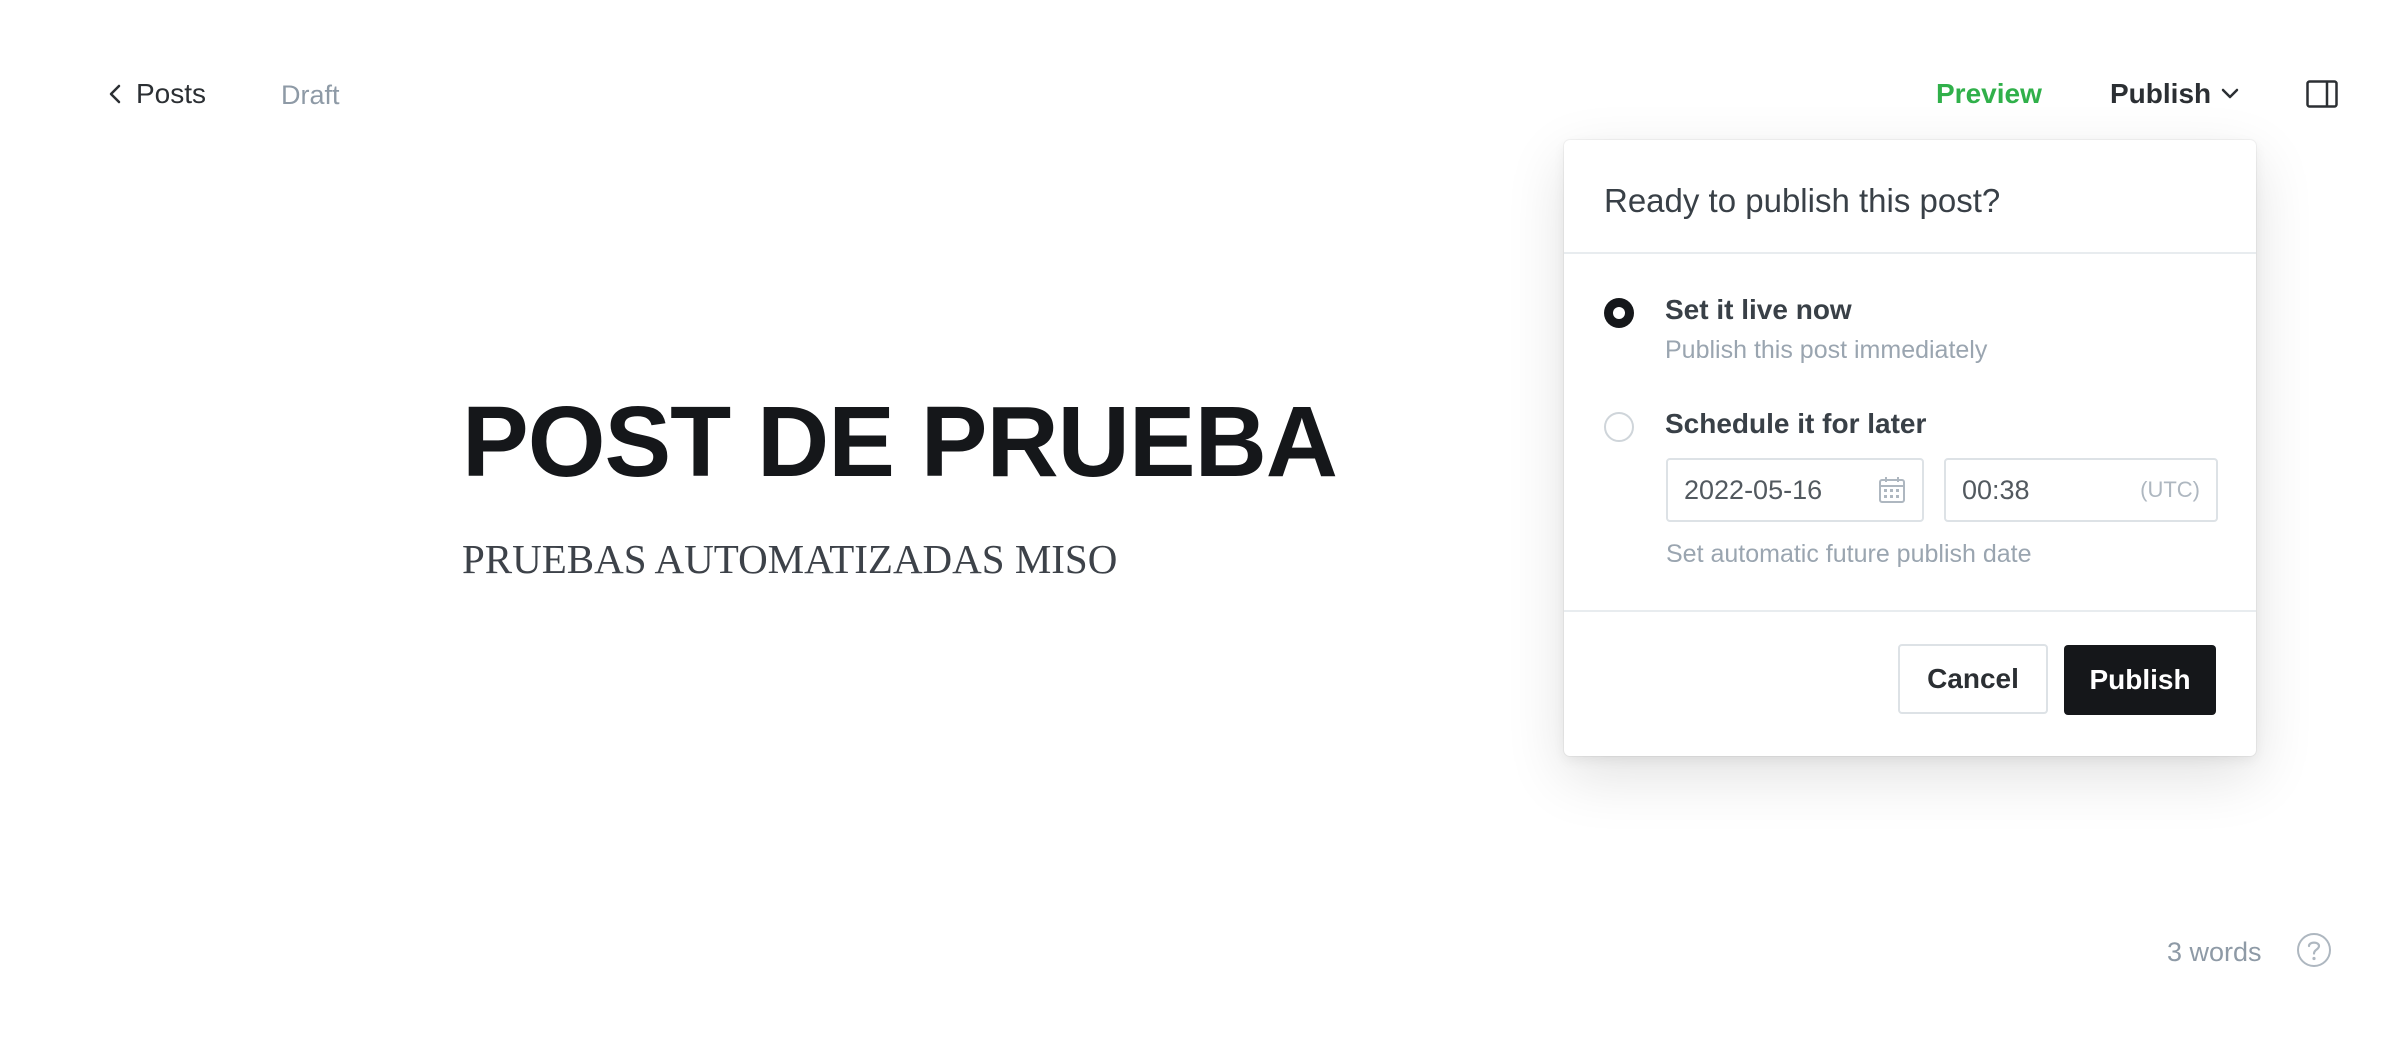 The width and height of the screenshot is (2400, 1040). What do you see at coordinates (1989, 94) in the screenshot?
I see `preview-button: Preview` at bounding box center [1989, 94].